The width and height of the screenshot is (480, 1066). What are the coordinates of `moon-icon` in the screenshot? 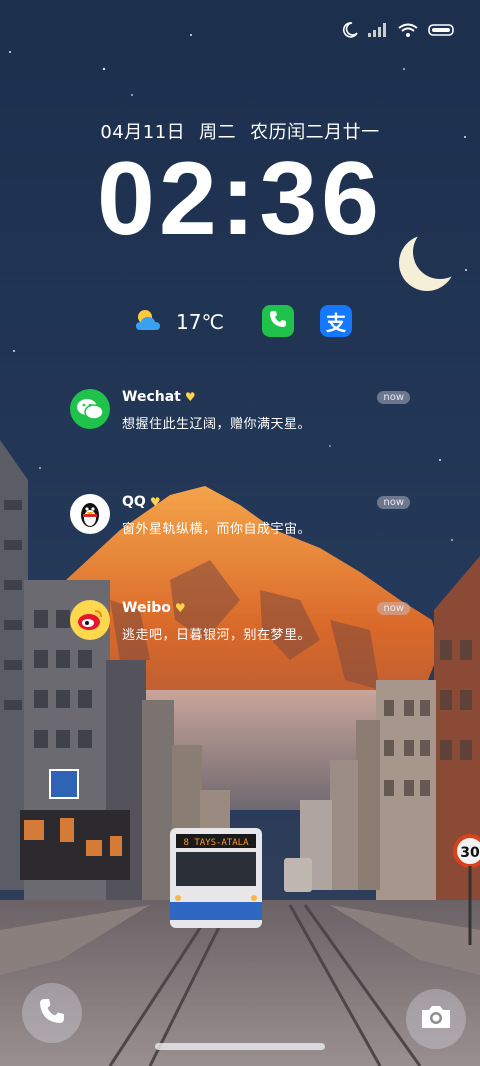 It's located at (350, 30).